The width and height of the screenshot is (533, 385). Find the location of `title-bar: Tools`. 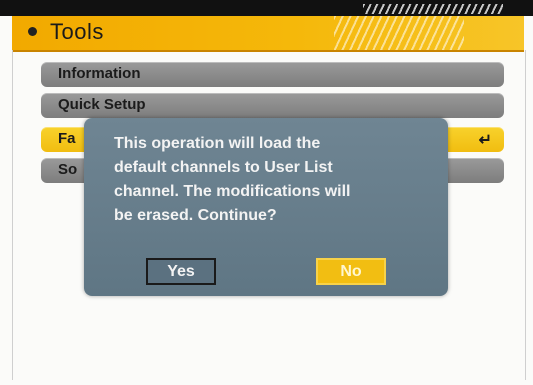

title-bar: Tools is located at coordinates (268, 34).